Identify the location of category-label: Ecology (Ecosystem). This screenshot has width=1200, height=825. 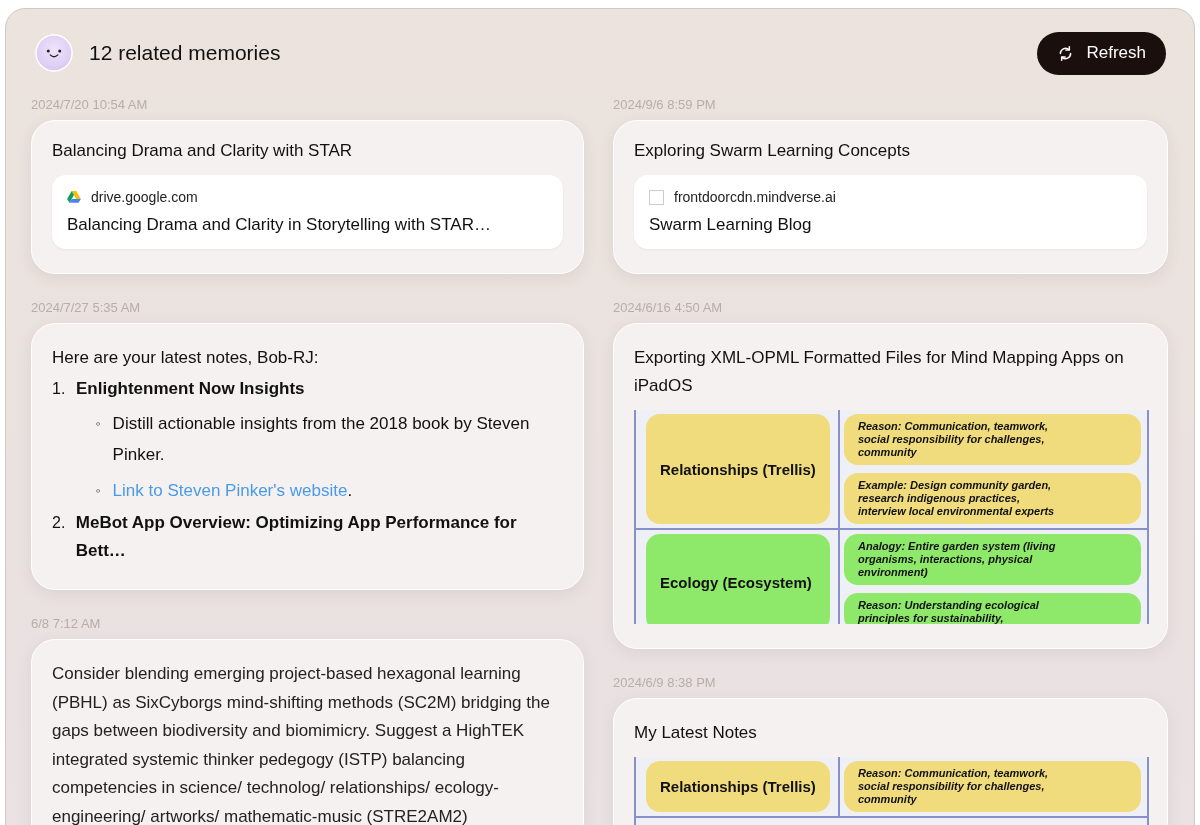
(736, 582).